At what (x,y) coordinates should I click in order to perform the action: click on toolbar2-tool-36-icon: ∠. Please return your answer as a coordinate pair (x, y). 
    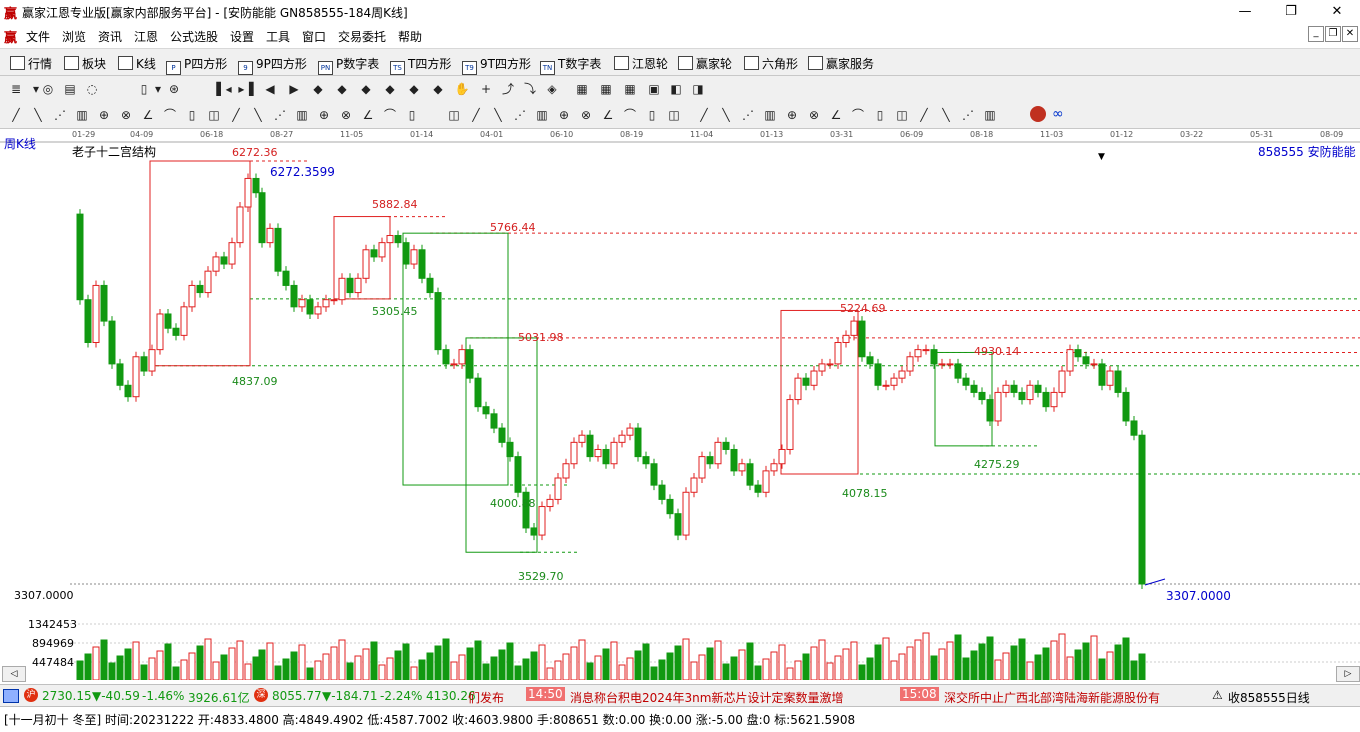
    Looking at the image, I should click on (836, 115).